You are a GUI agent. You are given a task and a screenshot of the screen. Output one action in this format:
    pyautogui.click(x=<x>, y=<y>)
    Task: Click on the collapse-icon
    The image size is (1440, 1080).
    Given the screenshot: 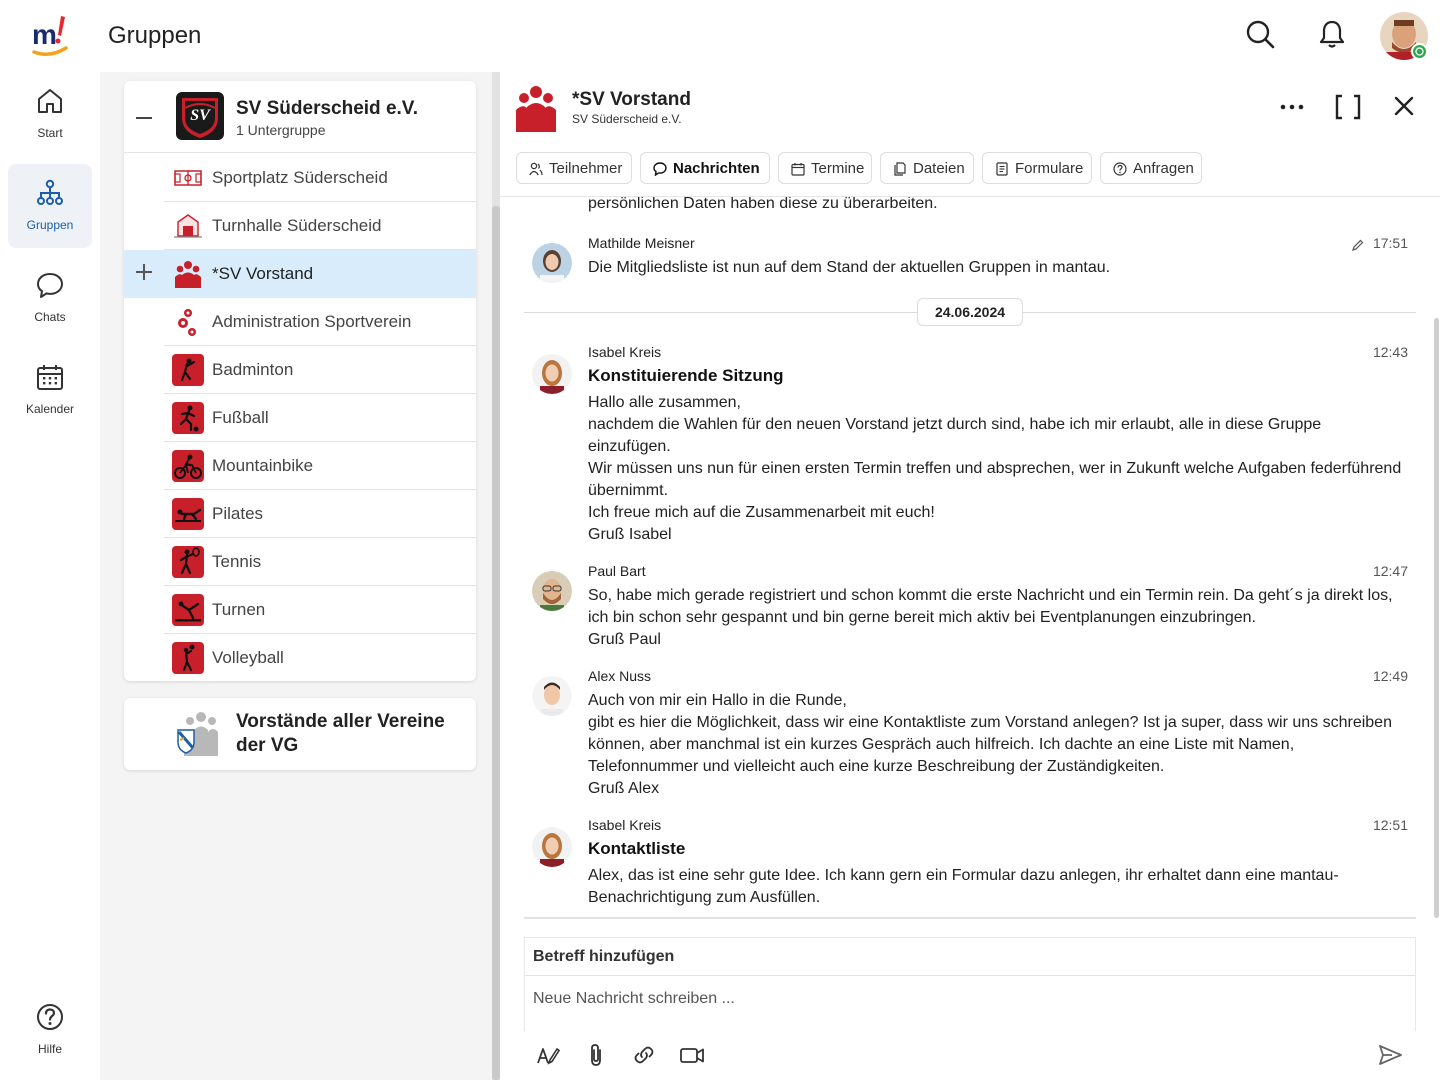 What is the action you would take?
    pyautogui.click(x=144, y=117)
    